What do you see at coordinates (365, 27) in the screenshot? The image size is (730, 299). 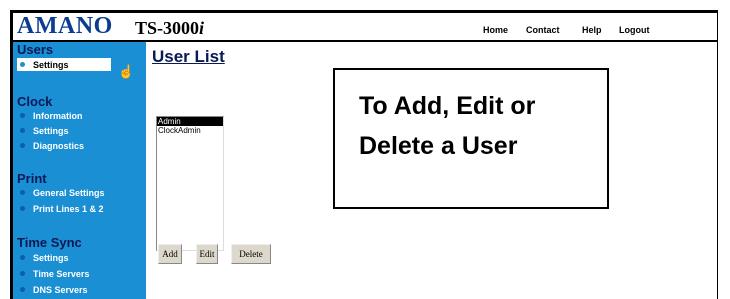 I see `top-header: AMANO TS-3000i Home Contact Help Logout` at bounding box center [365, 27].